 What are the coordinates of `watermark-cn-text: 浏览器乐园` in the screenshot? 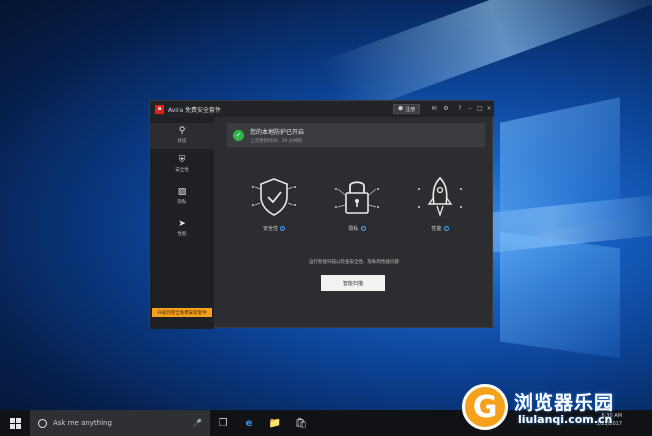 It's located at (564, 403).